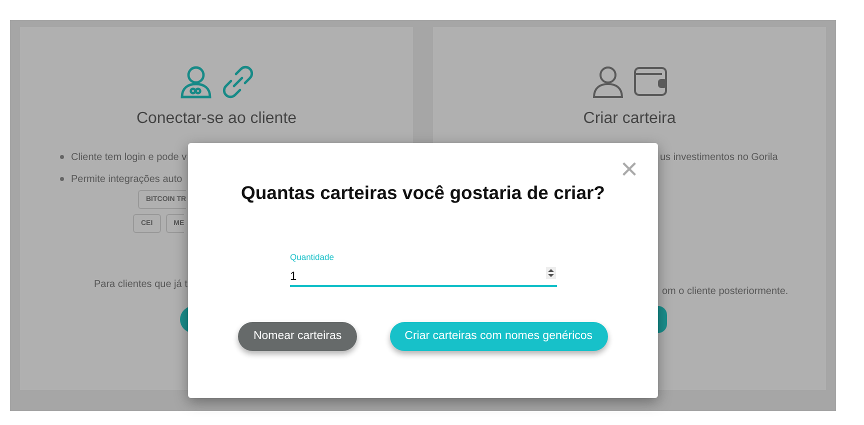  Describe the element at coordinates (129, 157) in the screenshot. I see `bullet-text: Cliente tem login e pode v` at that location.